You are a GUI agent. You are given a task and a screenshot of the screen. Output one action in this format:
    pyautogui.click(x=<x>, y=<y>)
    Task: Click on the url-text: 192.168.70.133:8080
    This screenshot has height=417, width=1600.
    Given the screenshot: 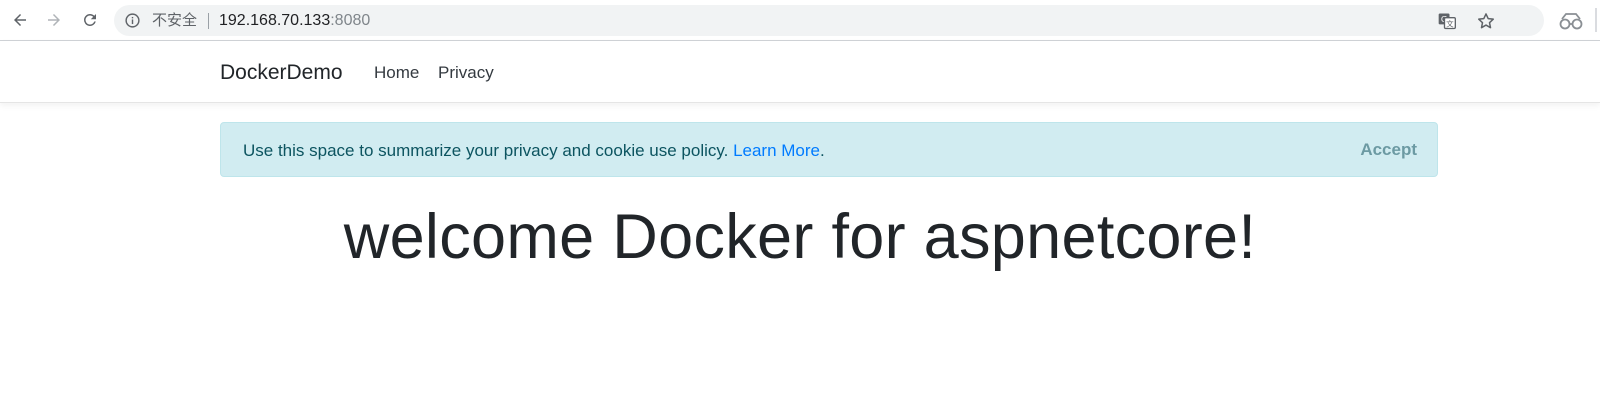 What is the action you would take?
    pyautogui.click(x=294, y=20)
    